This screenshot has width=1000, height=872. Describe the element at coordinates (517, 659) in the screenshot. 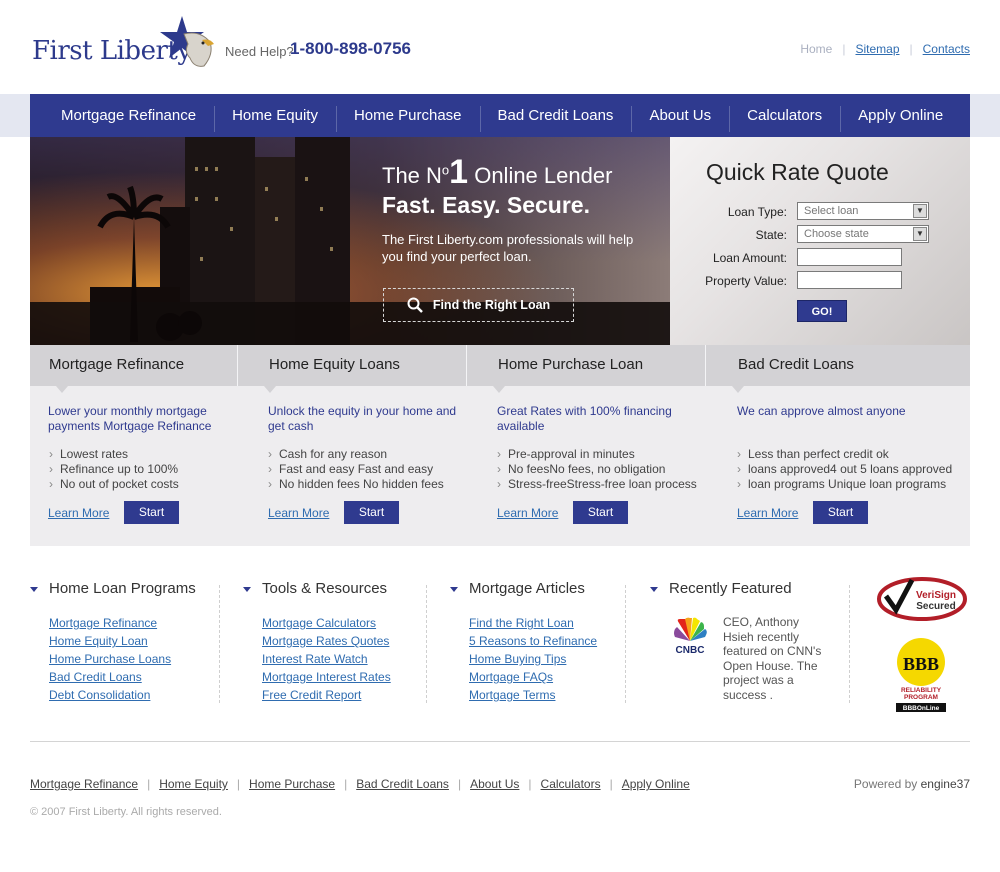

I see `footer-link: Home Buying Tips` at that location.